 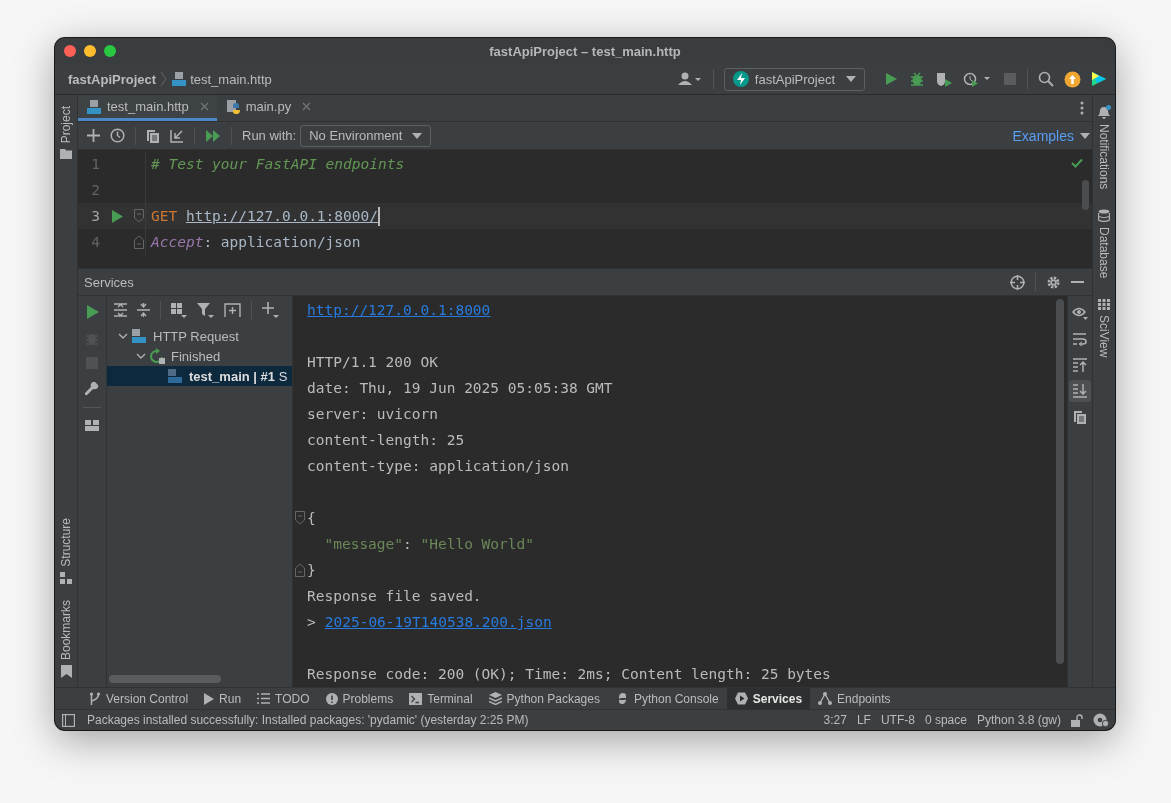 I want to click on panel-toggle-icon, so click(x=68, y=720).